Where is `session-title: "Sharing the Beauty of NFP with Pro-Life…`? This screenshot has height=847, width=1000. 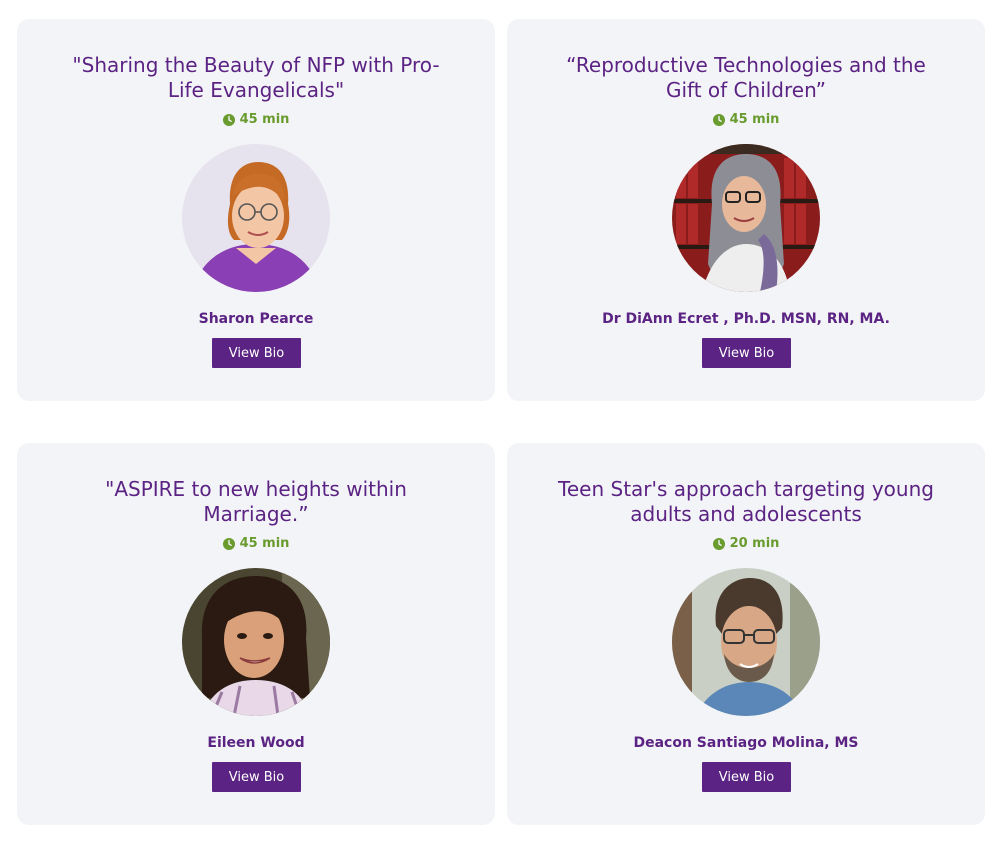
session-title: "Sharing the Beauty of NFP with Pro-Life… is located at coordinates (256, 77).